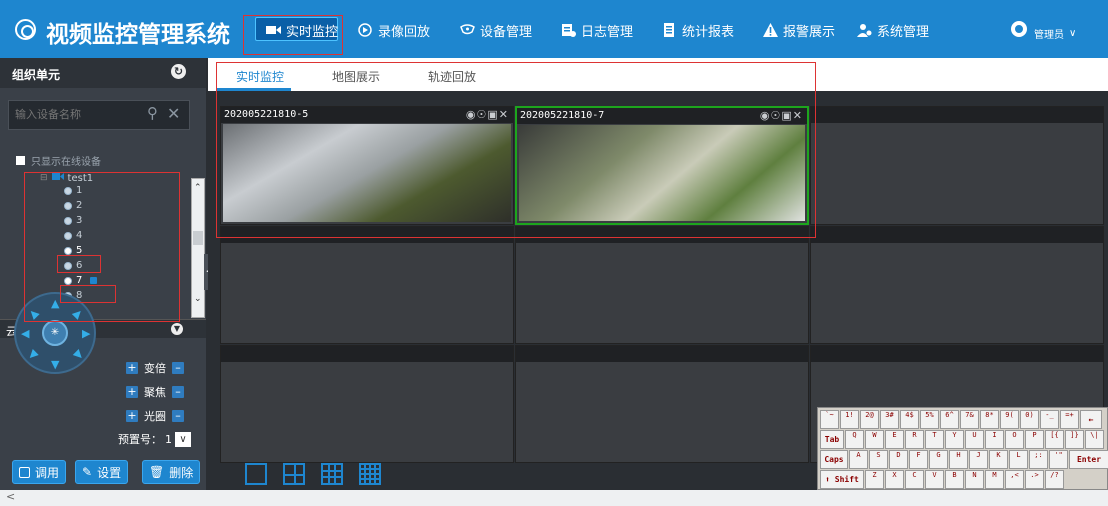 This screenshot has height=506, width=1108. What do you see at coordinates (1034, 439) in the screenshot?
I see `key: P` at bounding box center [1034, 439].